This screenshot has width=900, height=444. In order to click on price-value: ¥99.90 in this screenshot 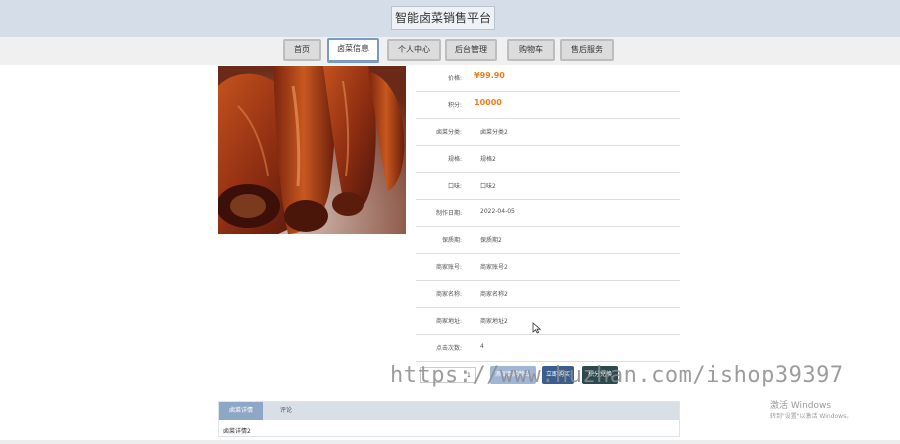, I will do `click(489, 75)`.